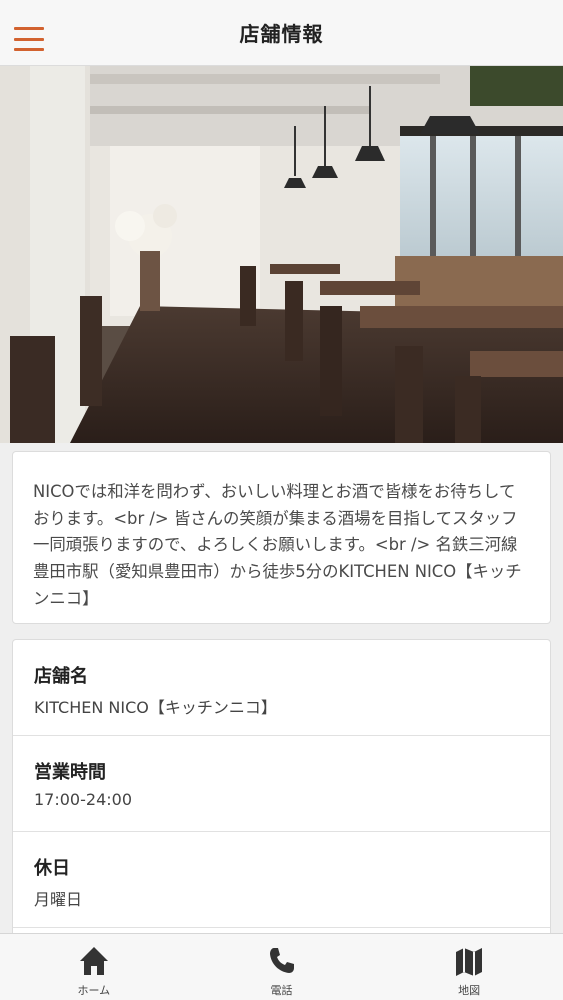 The height and width of the screenshot is (1000, 563). Describe the element at coordinates (70, 772) in the screenshot. I see `business-hours-label: 営業時間` at that location.